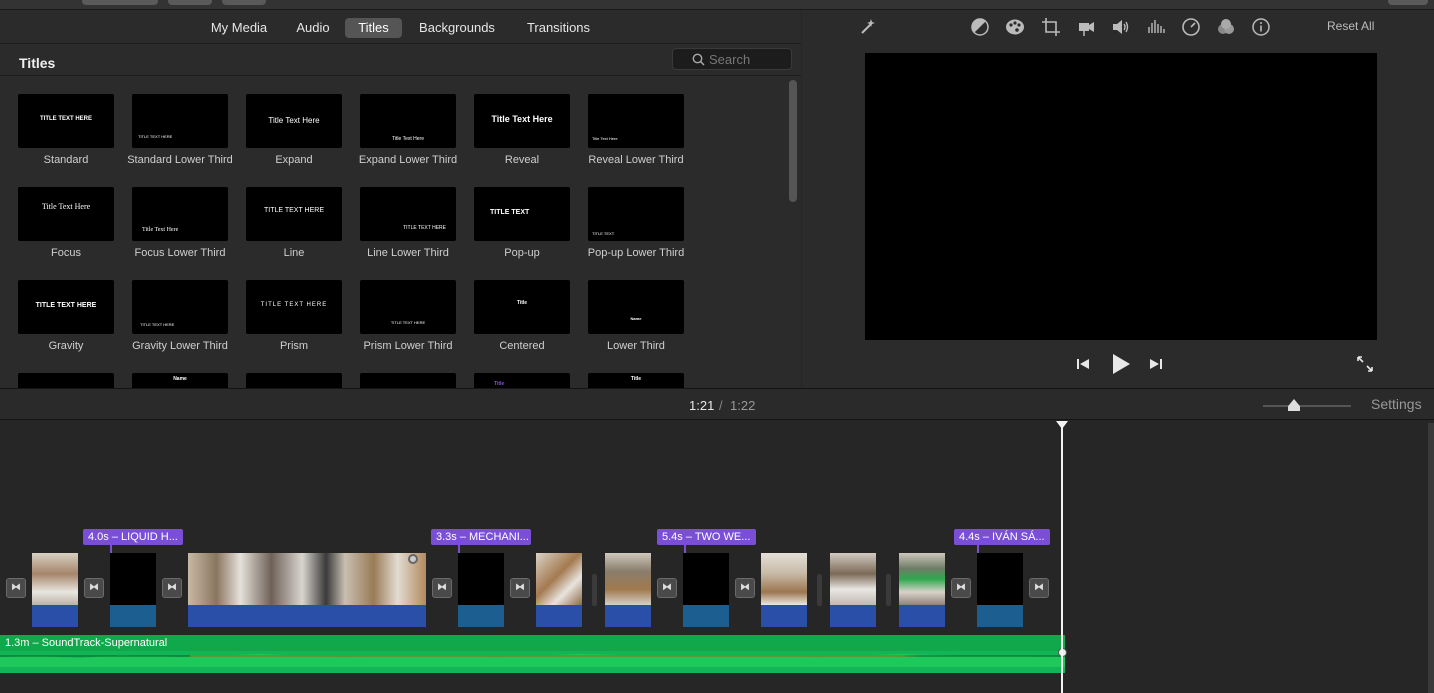  I want to click on search-input, so click(749, 59).